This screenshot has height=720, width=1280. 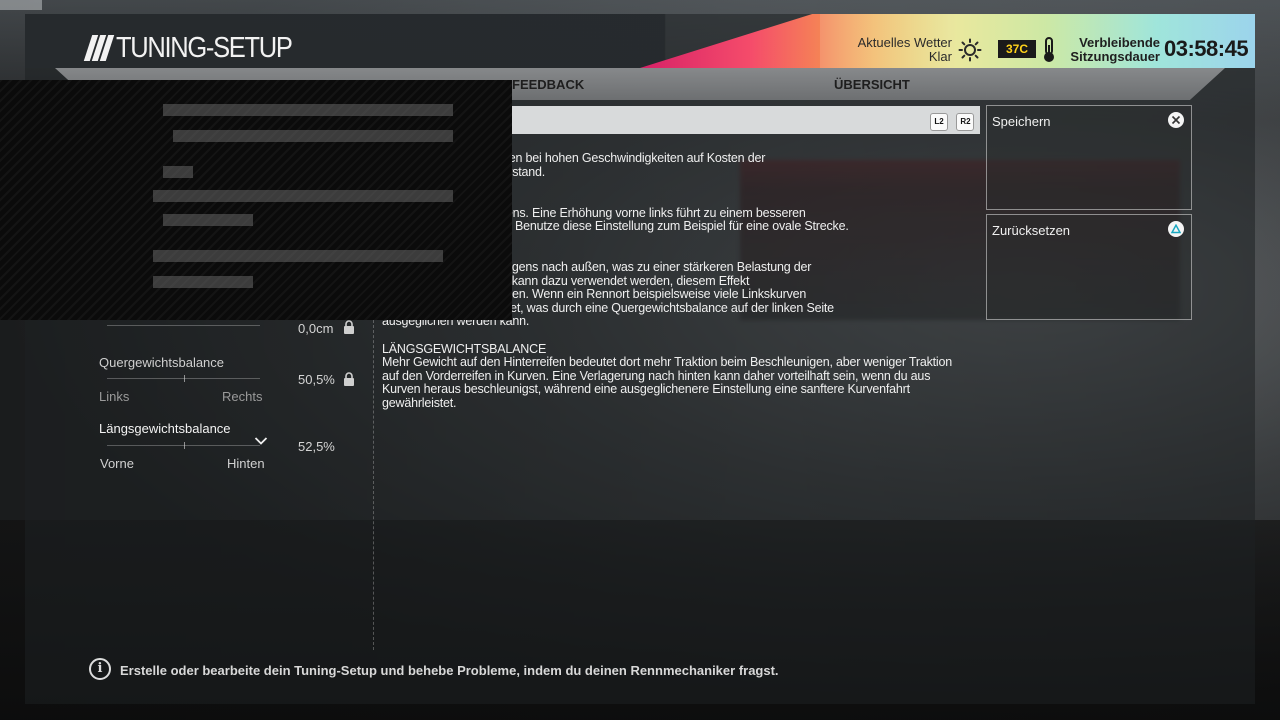 What do you see at coordinates (1089, 157) in the screenshot?
I see `save-button: Speichern` at bounding box center [1089, 157].